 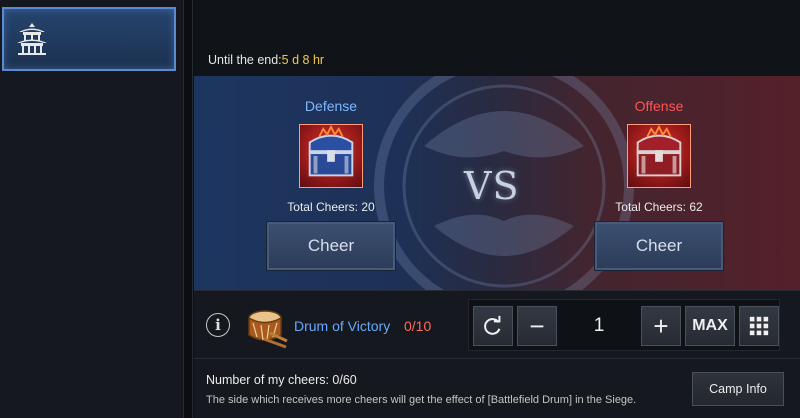 I want to click on my-cheers-count: Number of my cheers: 0/60, so click(x=281, y=380).